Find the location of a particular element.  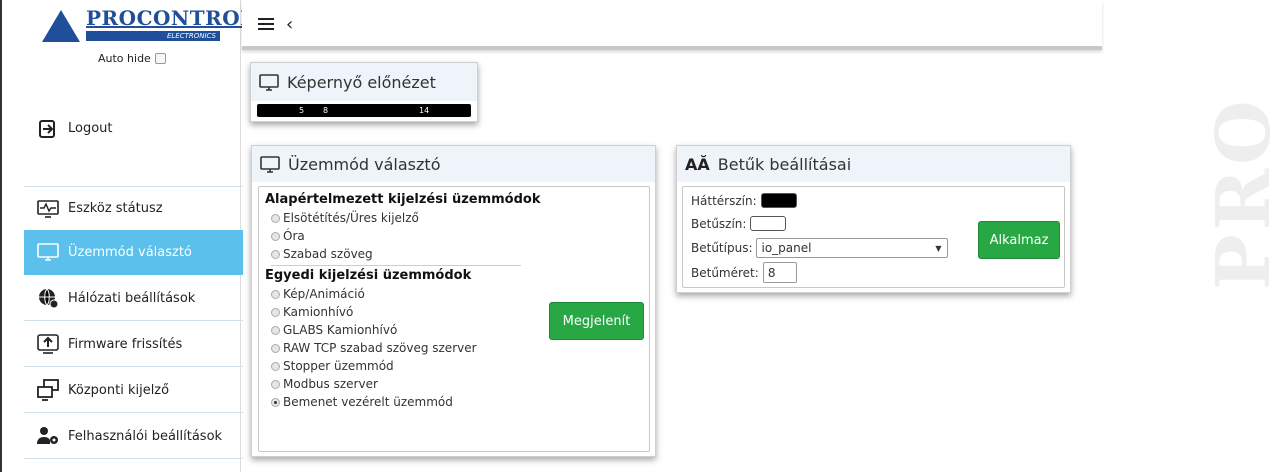

pulse-monitor-icon is located at coordinates (48, 209).